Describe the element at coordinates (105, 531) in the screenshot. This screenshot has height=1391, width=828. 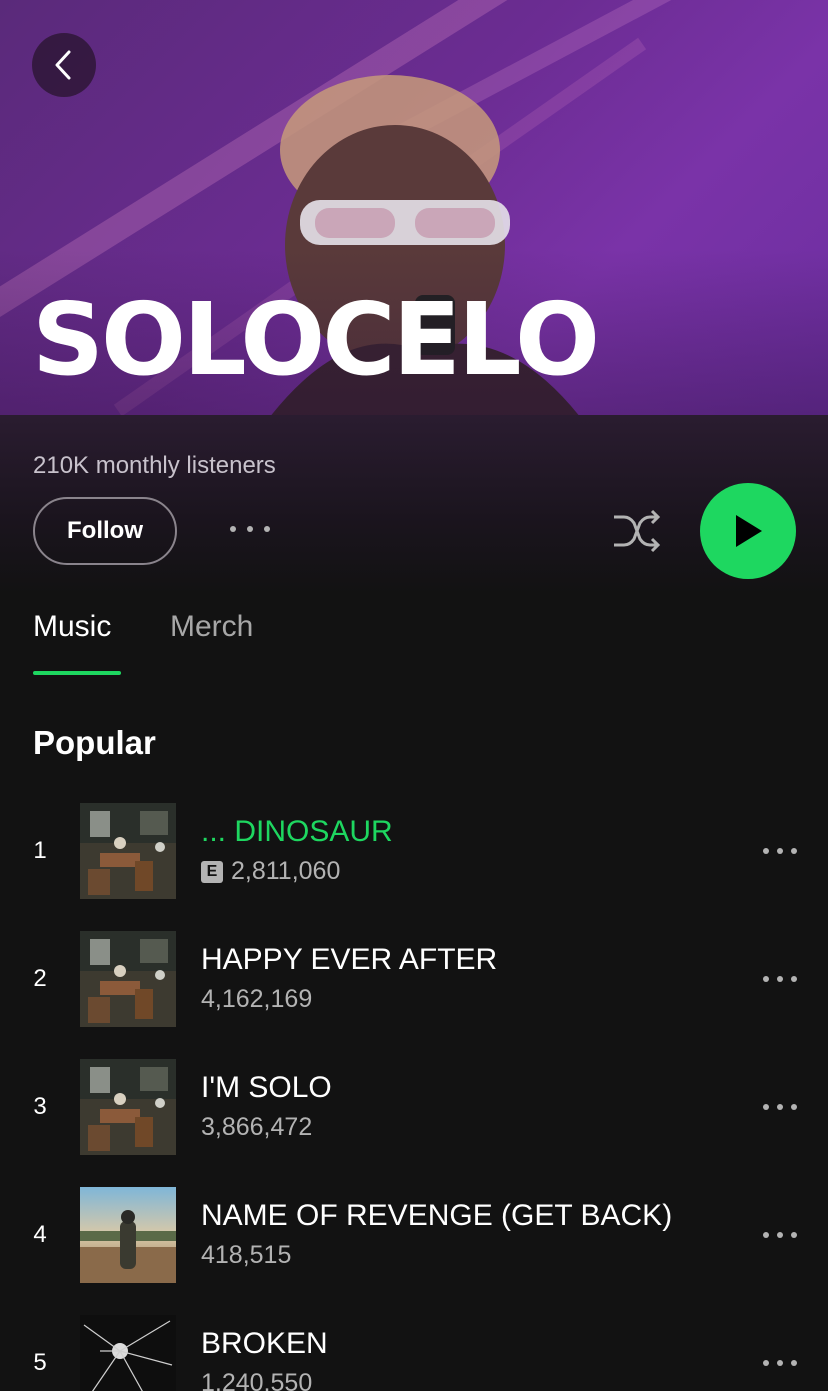
I see `follow-button: Follow` at that location.